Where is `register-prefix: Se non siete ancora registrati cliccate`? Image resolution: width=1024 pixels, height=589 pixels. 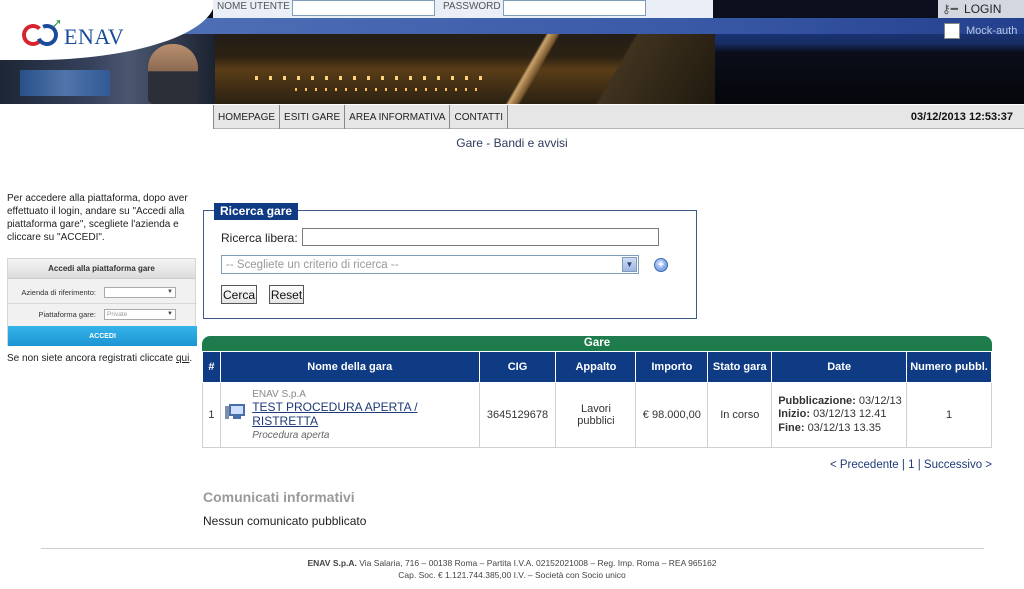
register-prefix: Se non siete ancora registrati cliccate is located at coordinates (90, 358).